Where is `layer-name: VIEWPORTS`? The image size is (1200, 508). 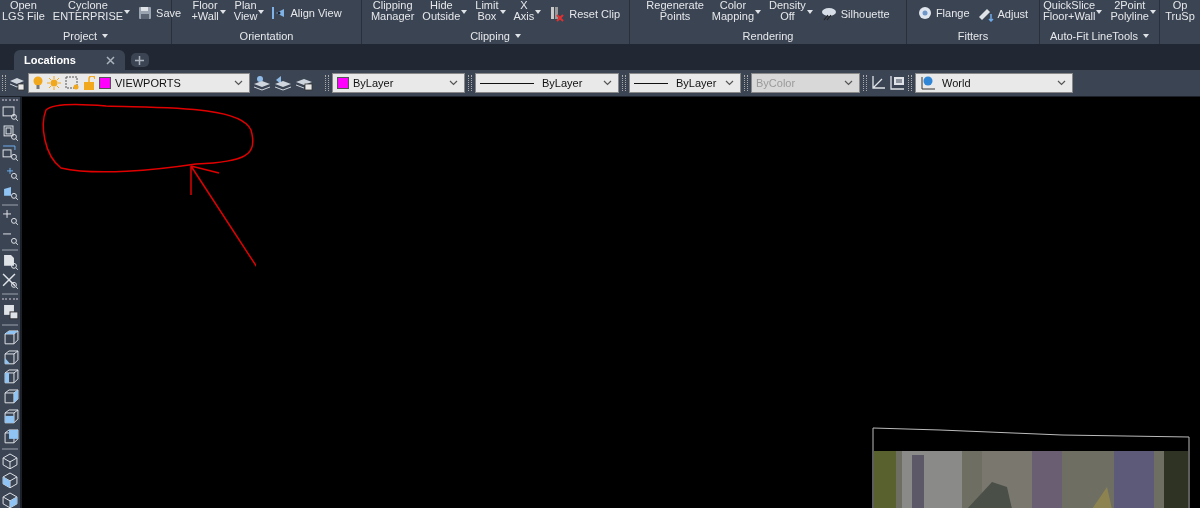
layer-name: VIEWPORTS is located at coordinates (148, 83).